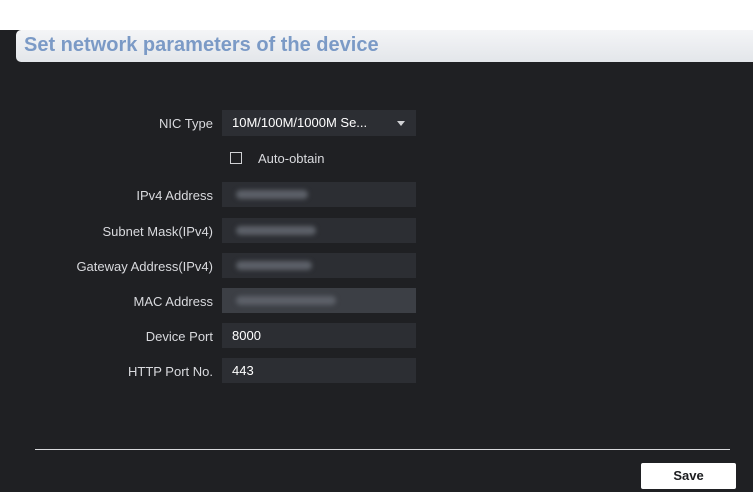  I want to click on mac-address-label: MAC Address, so click(173, 301).